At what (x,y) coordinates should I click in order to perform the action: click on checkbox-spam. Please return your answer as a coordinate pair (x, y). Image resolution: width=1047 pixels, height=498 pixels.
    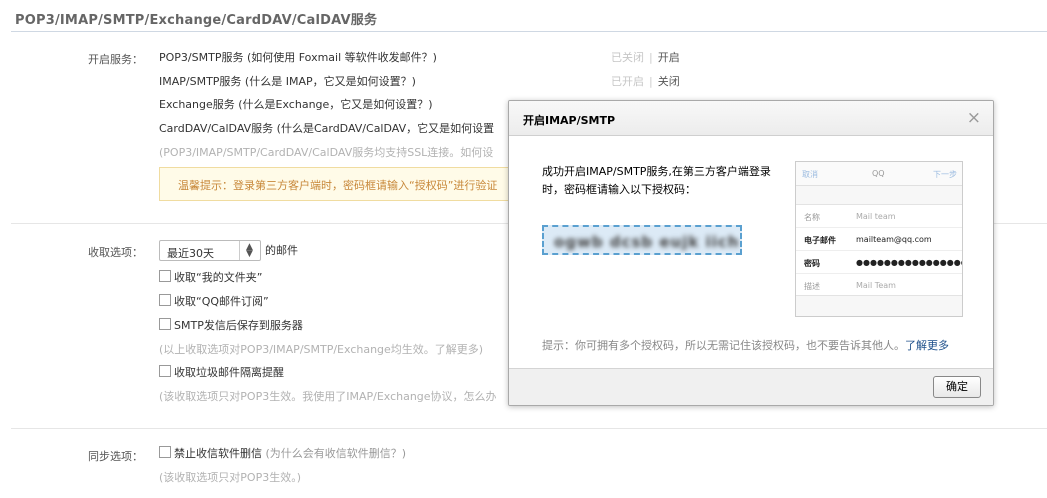
    Looking at the image, I should click on (165, 371).